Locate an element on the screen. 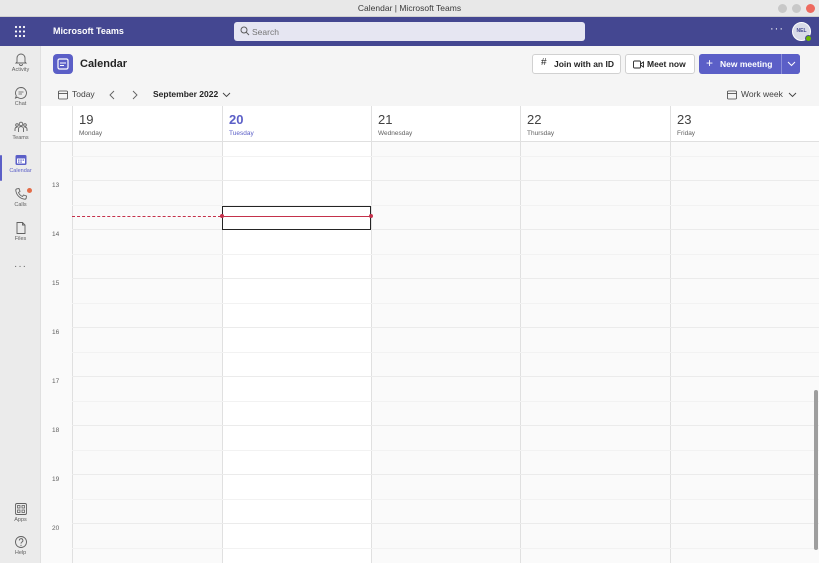  rail-item-teams: Teams is located at coordinates (20, 135).